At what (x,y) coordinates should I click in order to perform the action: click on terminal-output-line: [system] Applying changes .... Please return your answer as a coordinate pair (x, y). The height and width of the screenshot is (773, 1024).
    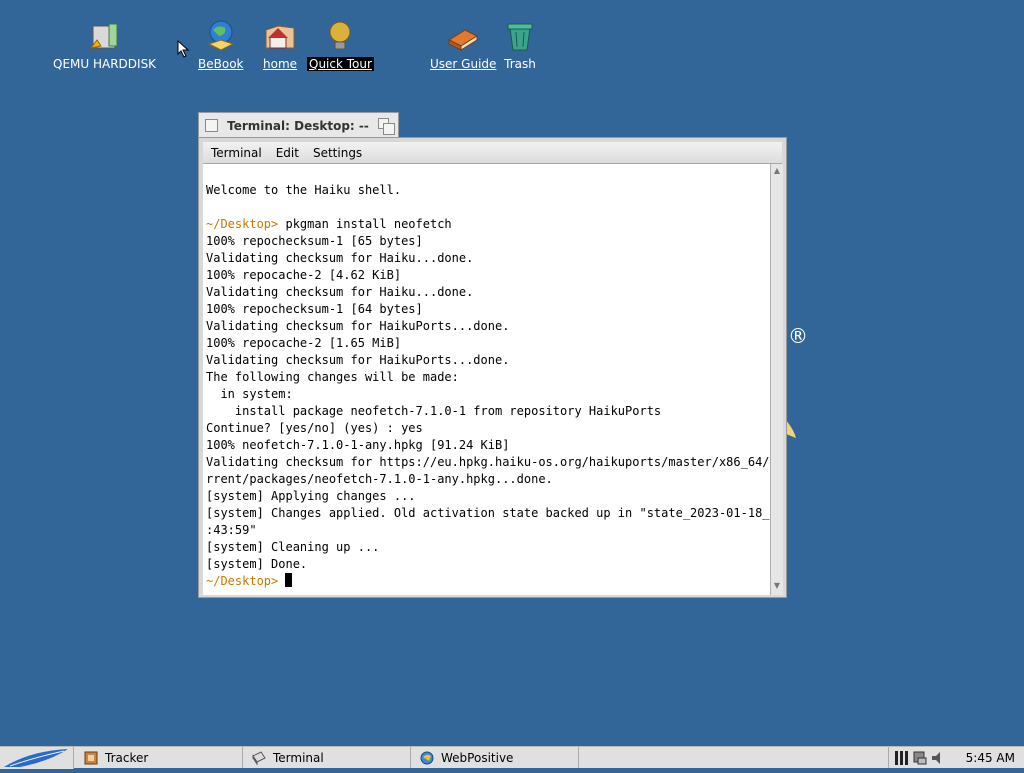
    Looking at the image, I should click on (311, 496).